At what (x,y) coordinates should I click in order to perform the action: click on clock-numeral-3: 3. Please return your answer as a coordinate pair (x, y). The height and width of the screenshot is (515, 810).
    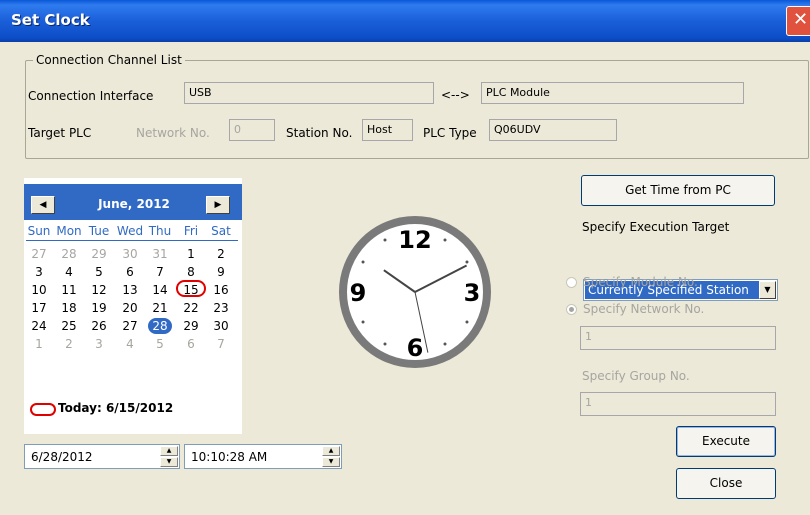
    Looking at the image, I should click on (472, 293).